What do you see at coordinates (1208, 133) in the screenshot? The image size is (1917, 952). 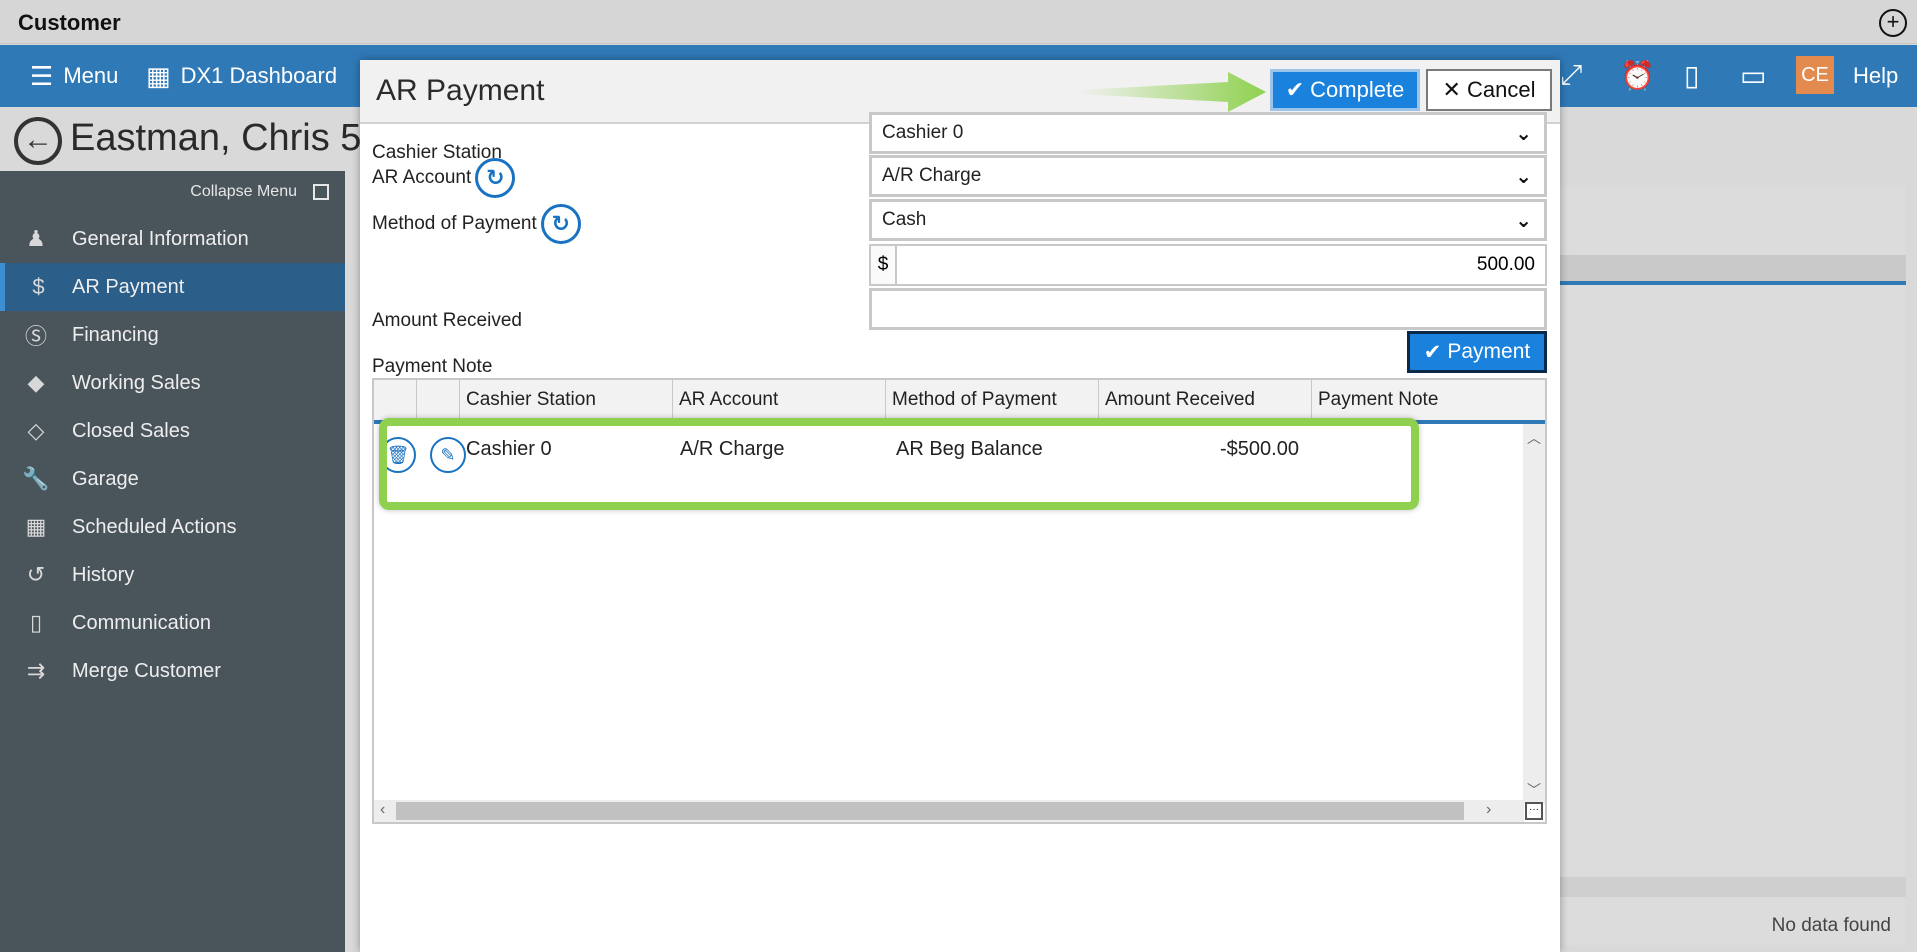 I see `cashier-station-select: Cashier 0 ⌄` at bounding box center [1208, 133].